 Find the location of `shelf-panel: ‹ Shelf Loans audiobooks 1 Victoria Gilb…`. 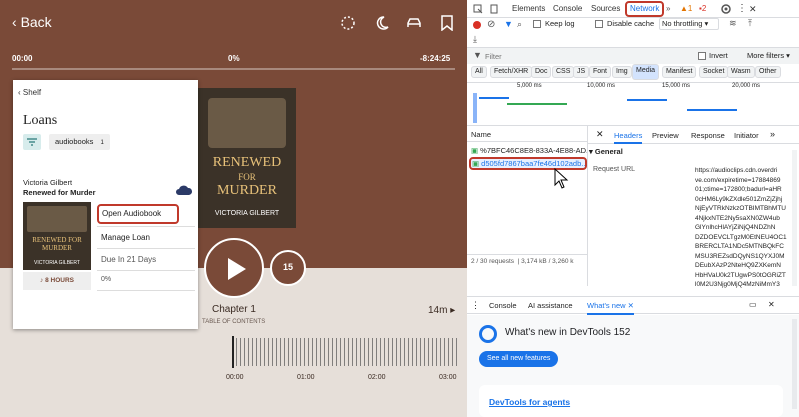

shelf-panel: ‹ Shelf Loans audiobooks 1 Victoria Gilb… is located at coordinates (105, 204).